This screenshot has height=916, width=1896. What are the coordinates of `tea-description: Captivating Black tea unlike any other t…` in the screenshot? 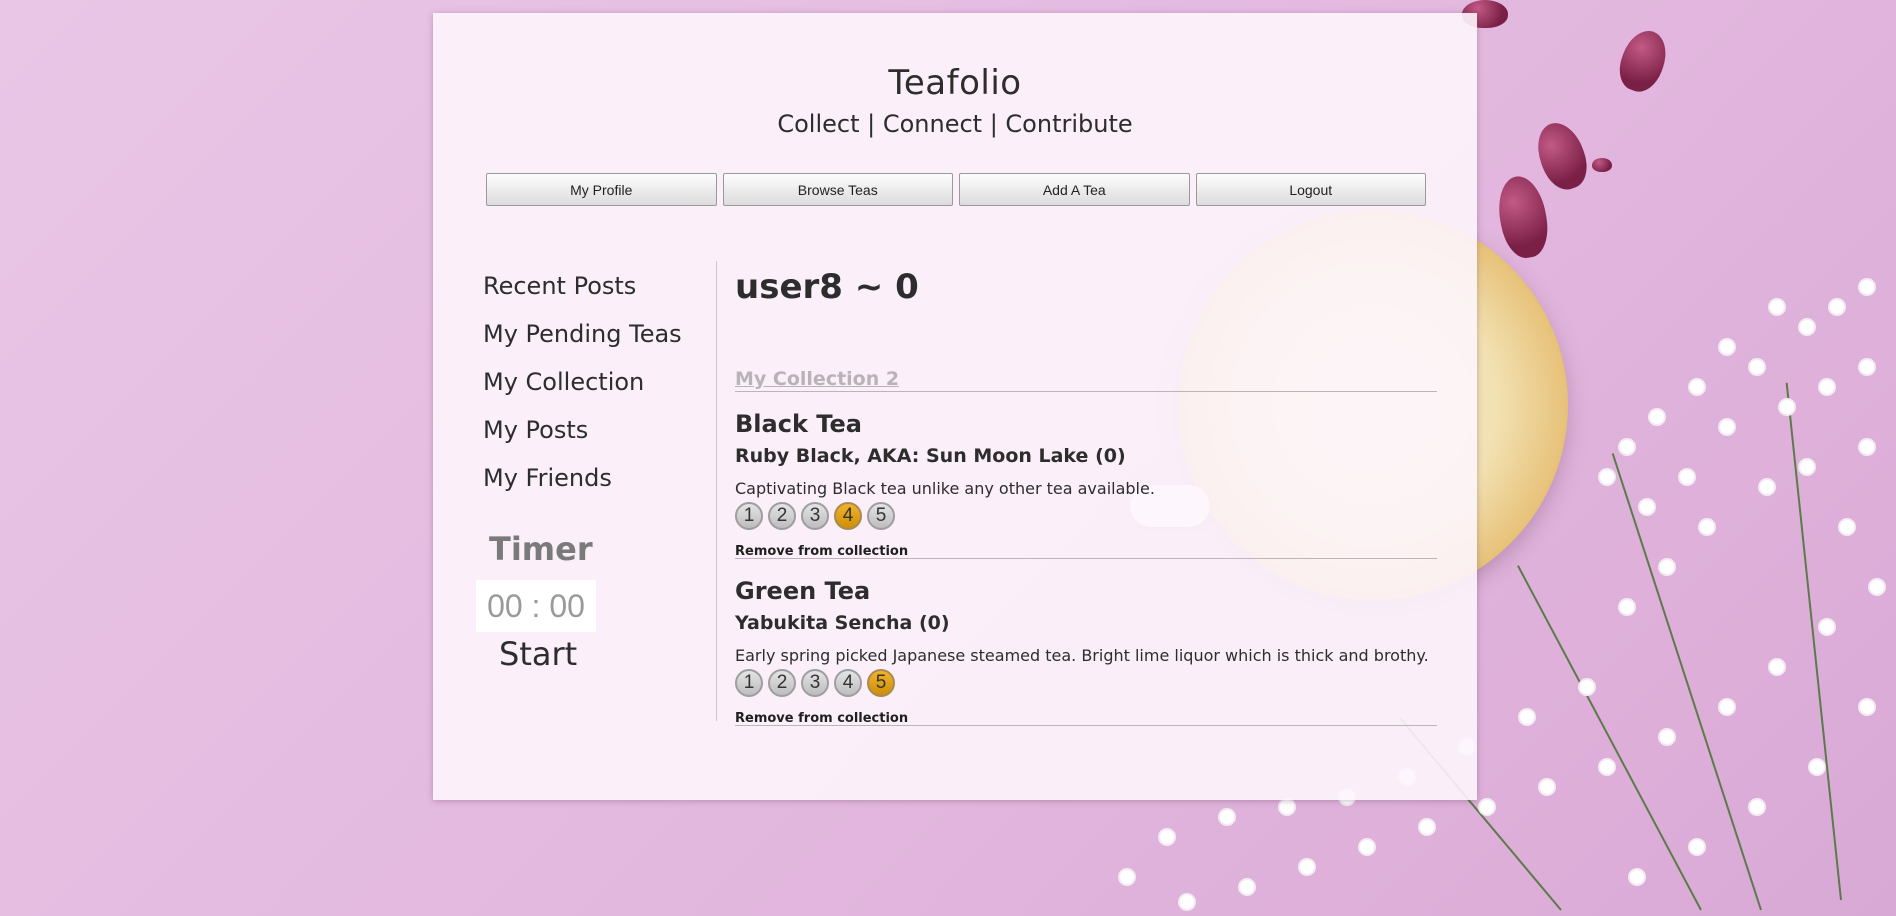 It's located at (945, 488).